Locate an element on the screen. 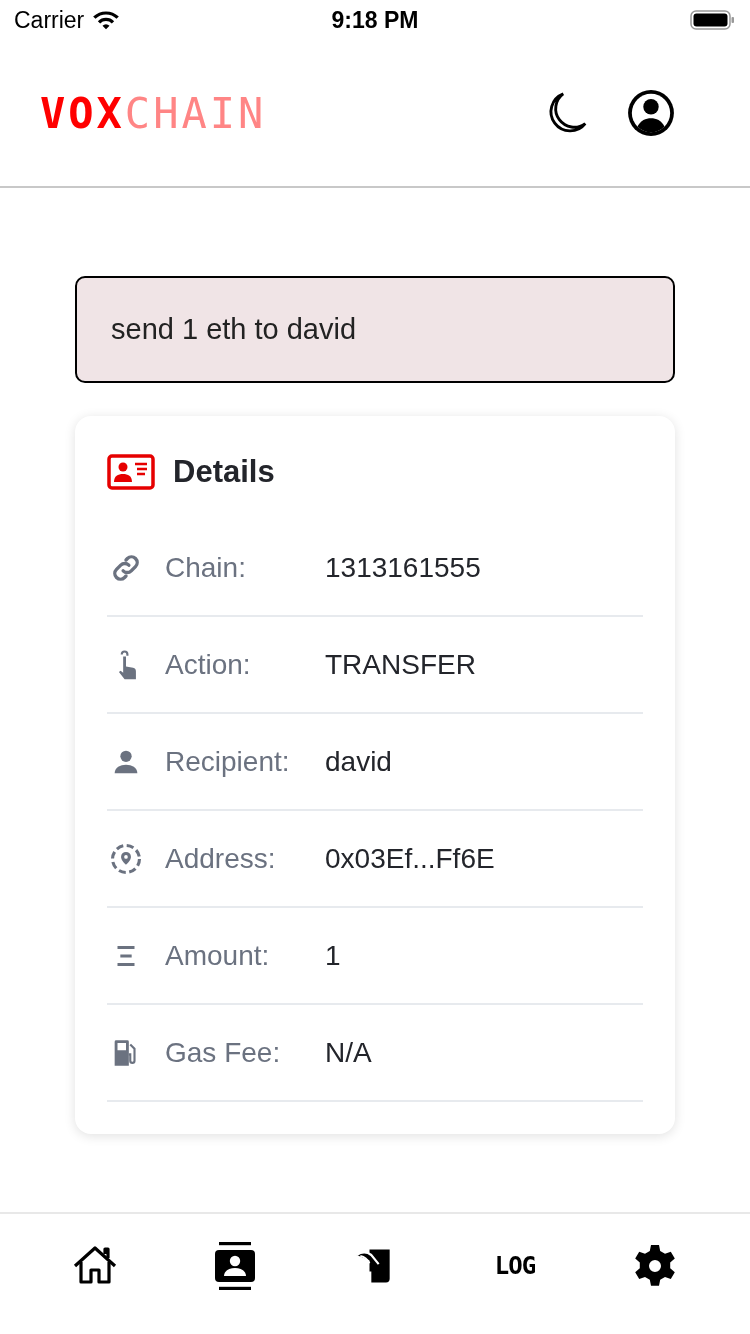 Image resolution: width=750 pixels, height=1334 pixels. field-label: Amount: is located at coordinates (218, 955).